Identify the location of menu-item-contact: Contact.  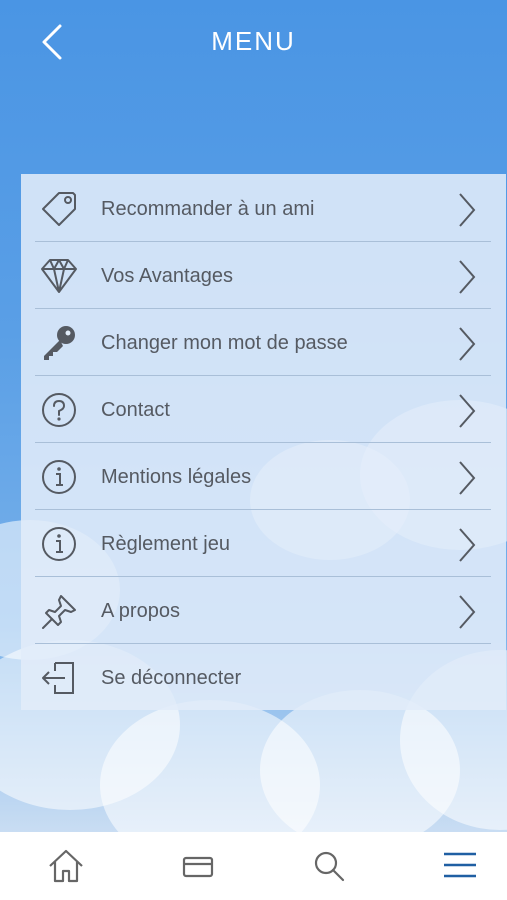
(263, 409).